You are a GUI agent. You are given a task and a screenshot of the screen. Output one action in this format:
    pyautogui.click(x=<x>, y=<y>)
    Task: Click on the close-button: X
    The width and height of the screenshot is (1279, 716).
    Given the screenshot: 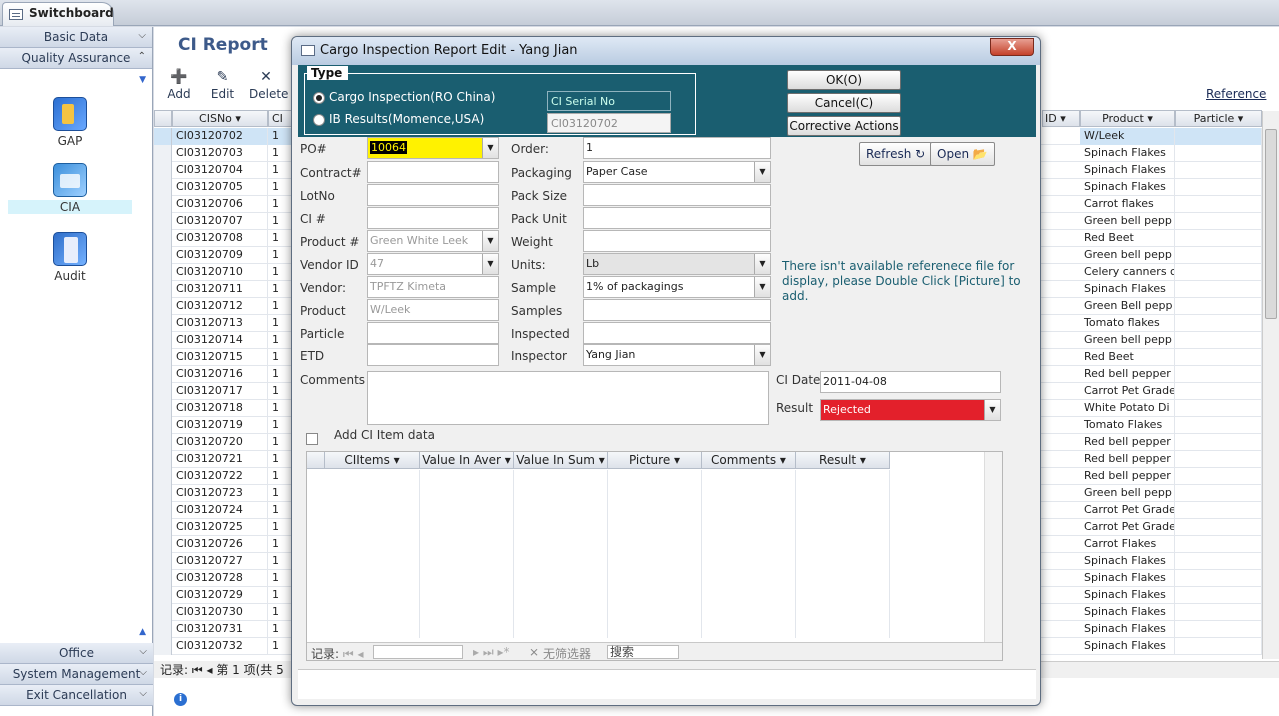 What is the action you would take?
    pyautogui.click(x=1012, y=47)
    